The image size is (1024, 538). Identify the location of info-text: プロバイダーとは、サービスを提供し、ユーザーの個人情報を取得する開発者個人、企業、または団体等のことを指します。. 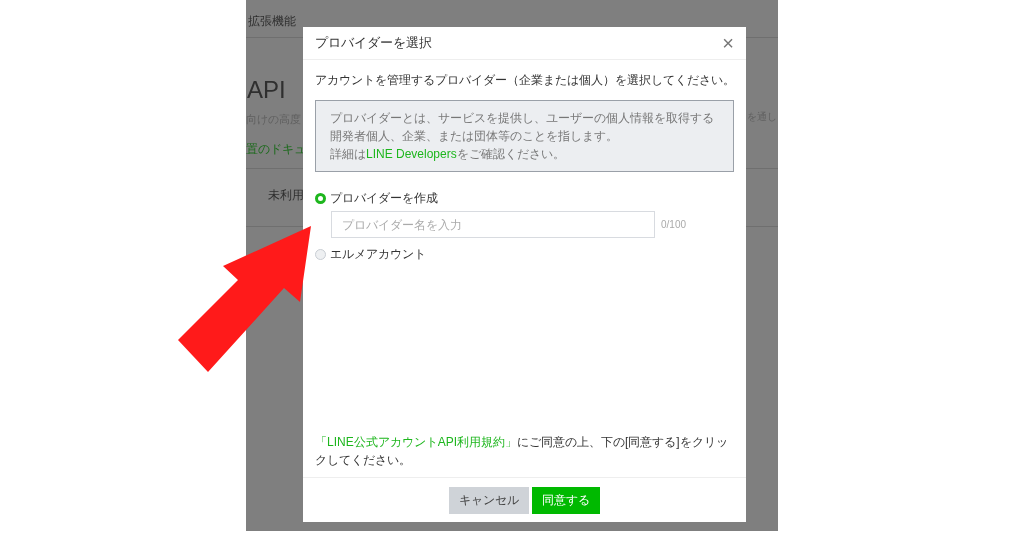
(522, 128).